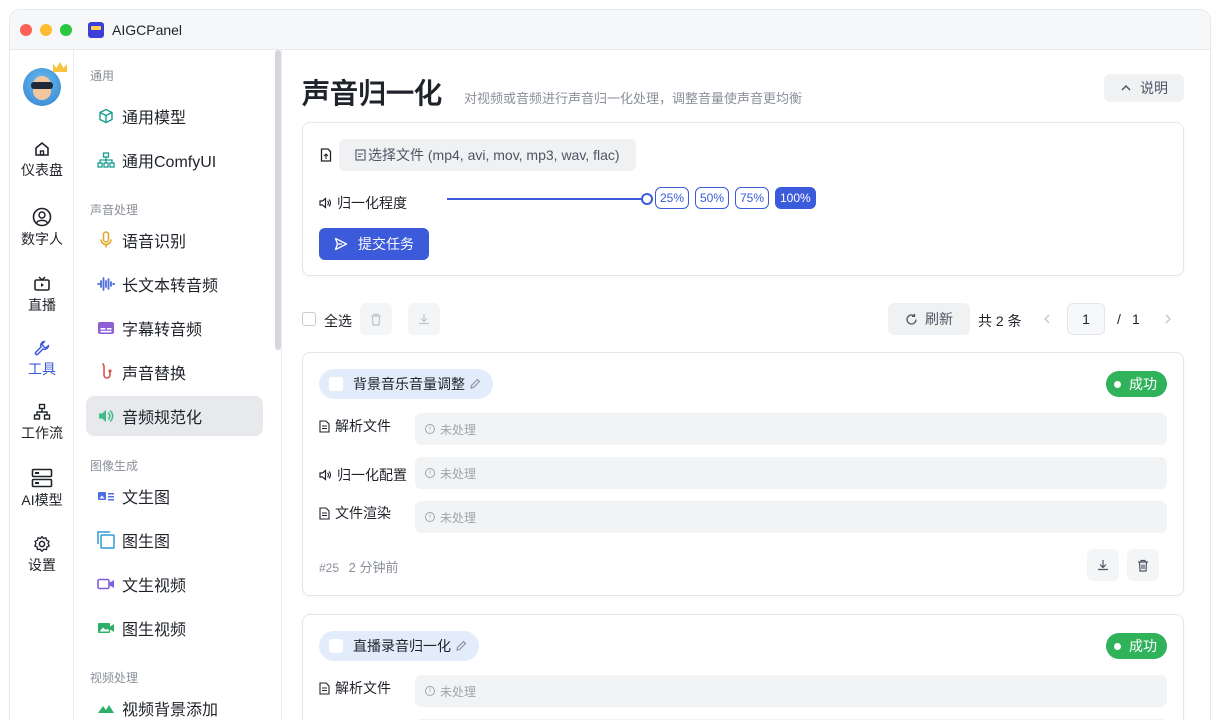 The image size is (1220, 720). I want to click on rail-item-live: 直播, so click(42, 295).